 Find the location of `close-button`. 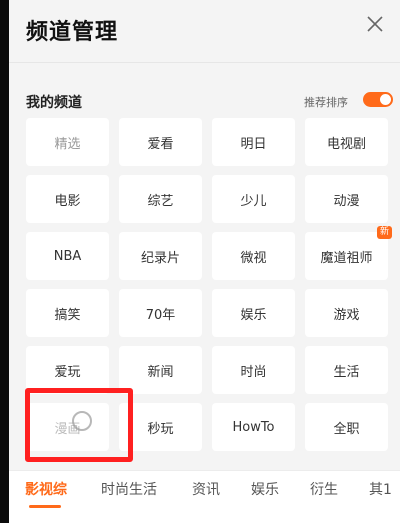

close-button is located at coordinates (375, 24).